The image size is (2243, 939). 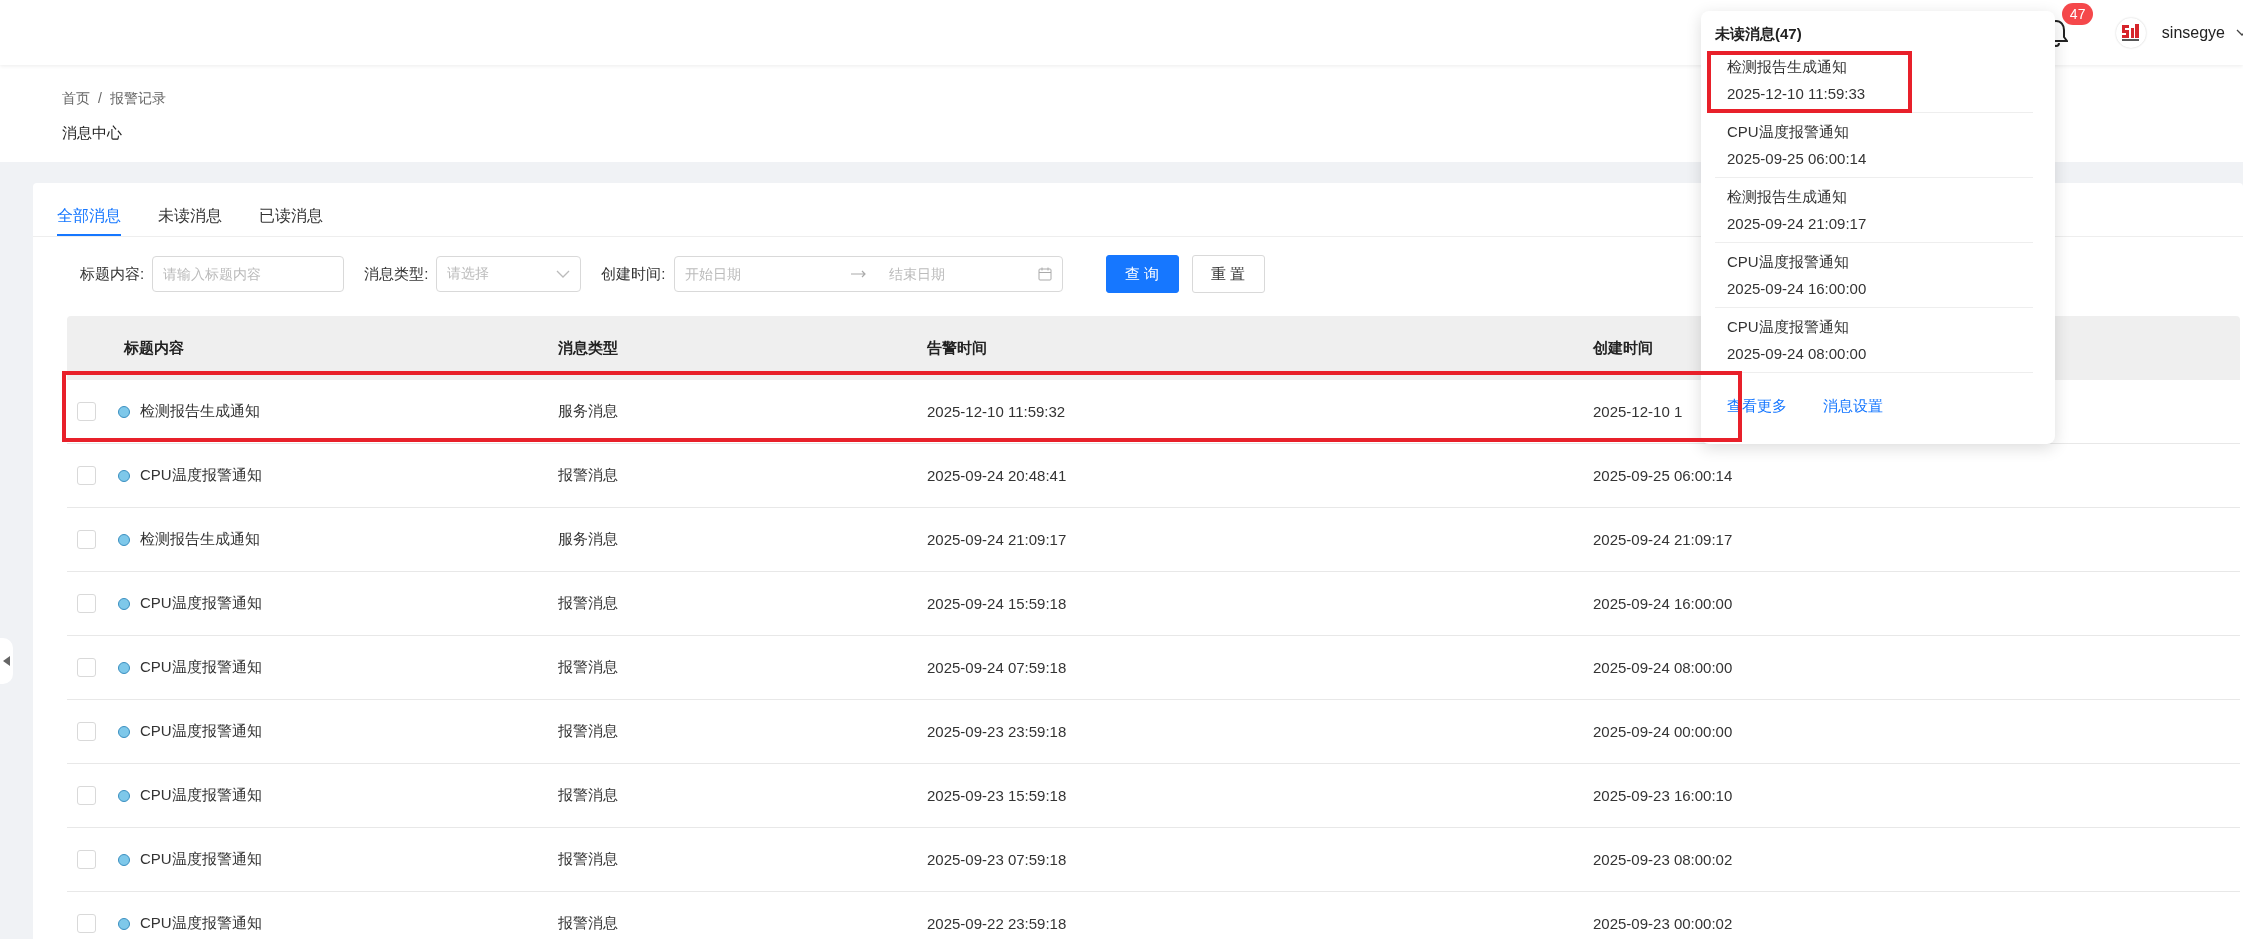 I want to click on notification-time: 2025-12-10 11:59:33, so click(x=1797, y=93).